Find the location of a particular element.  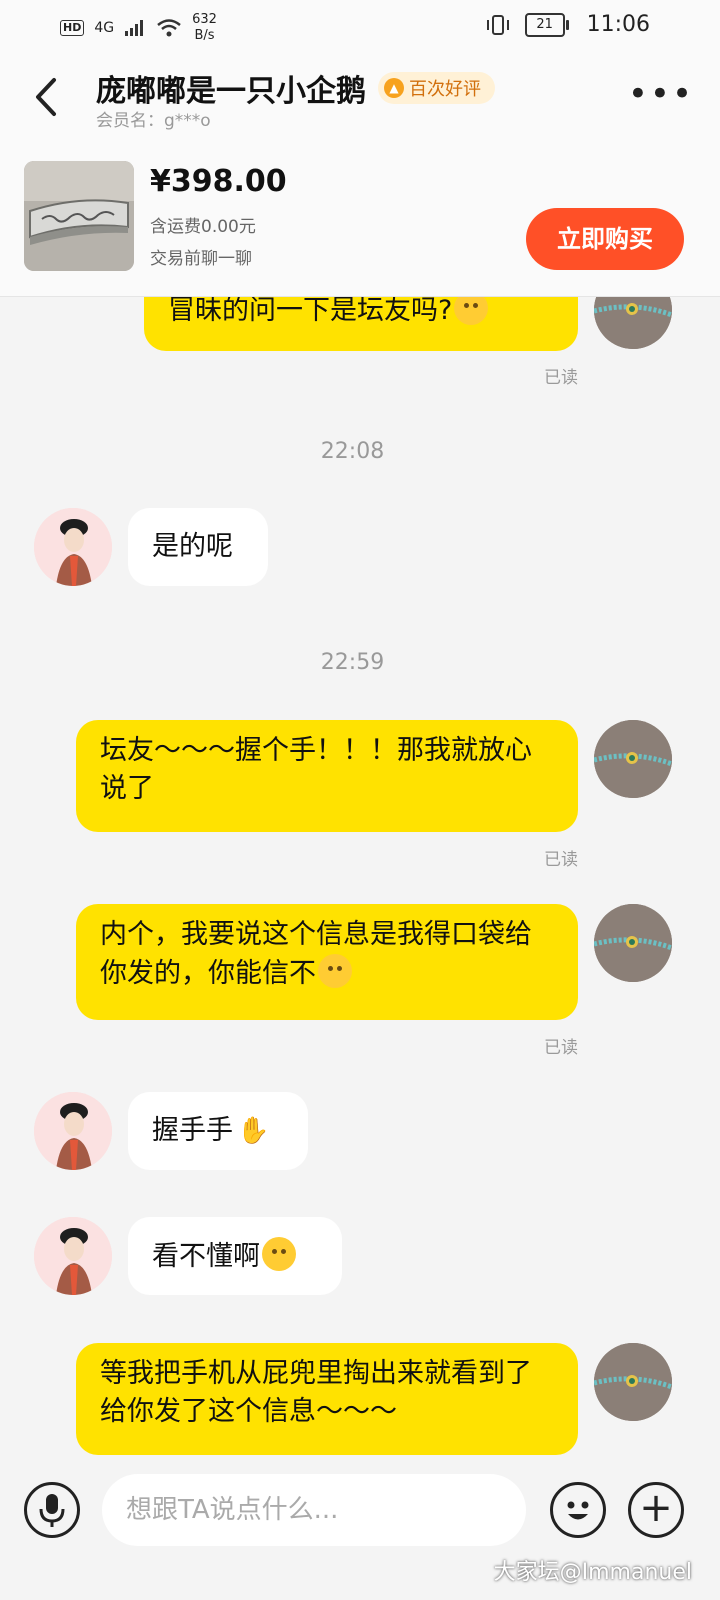

message-bubble-theirs: 握手手 ✋ is located at coordinates (218, 1131).